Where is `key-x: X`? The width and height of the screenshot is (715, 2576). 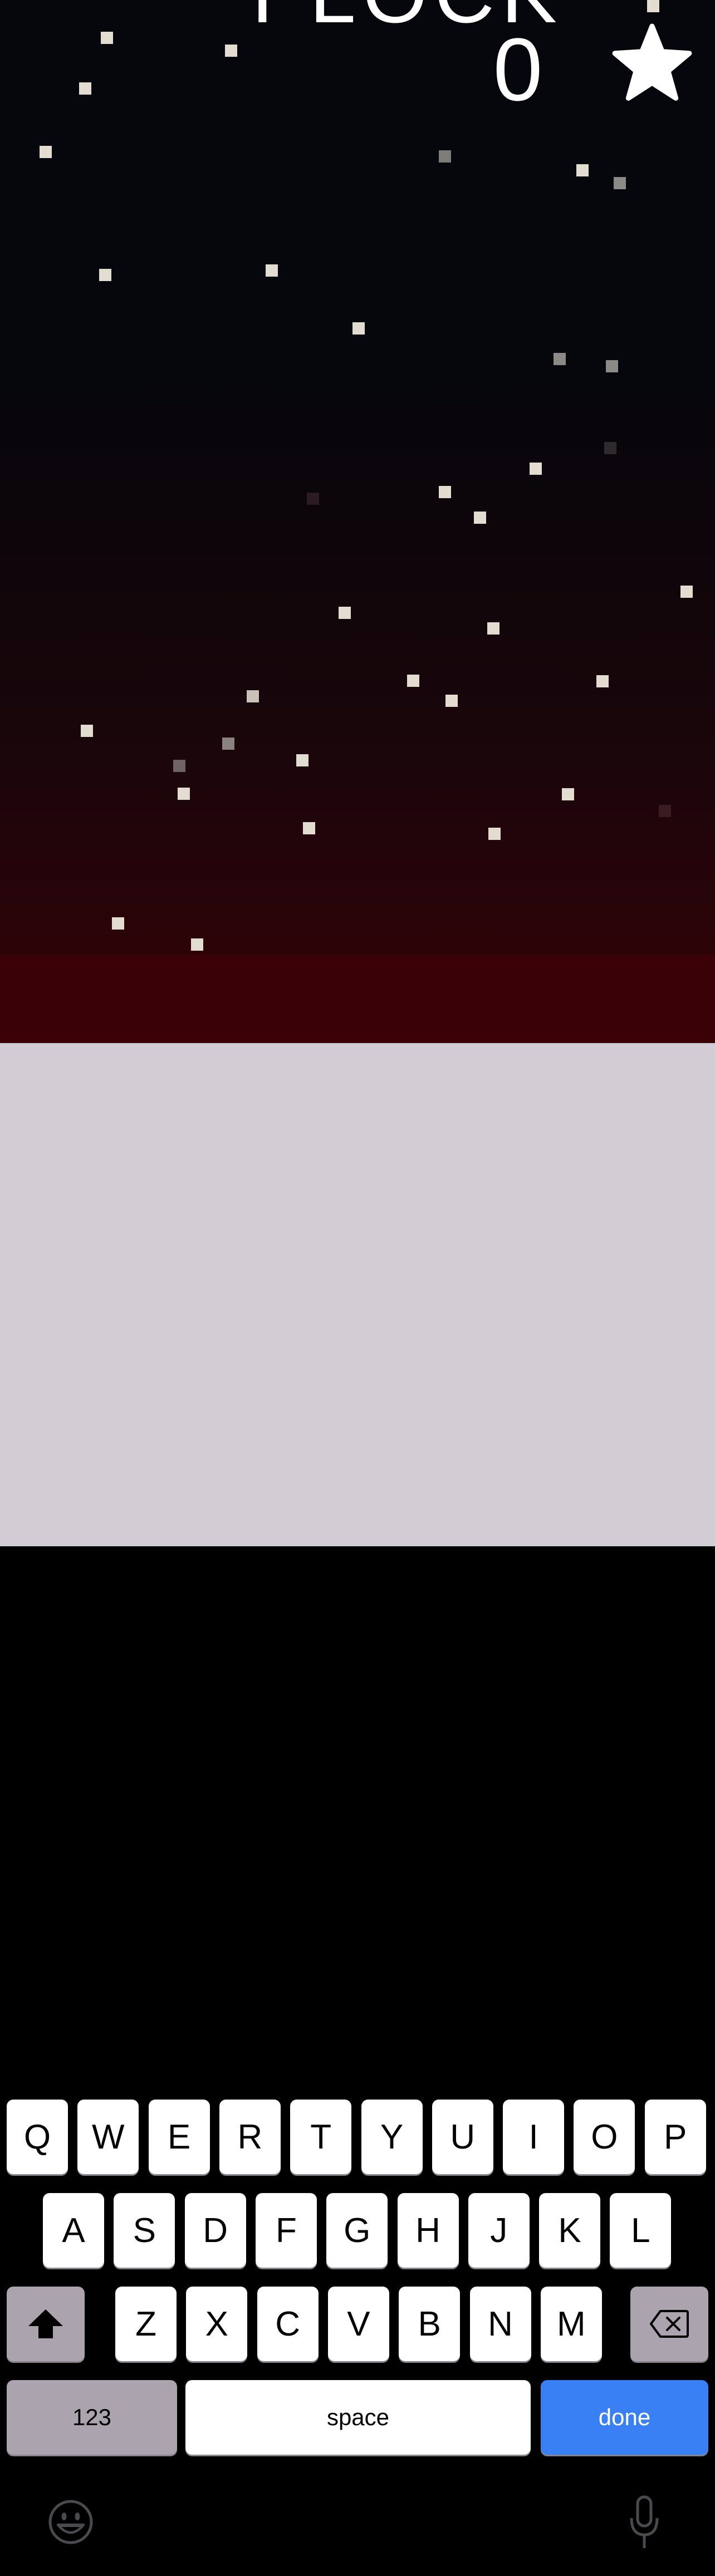
key-x: X is located at coordinates (217, 2324).